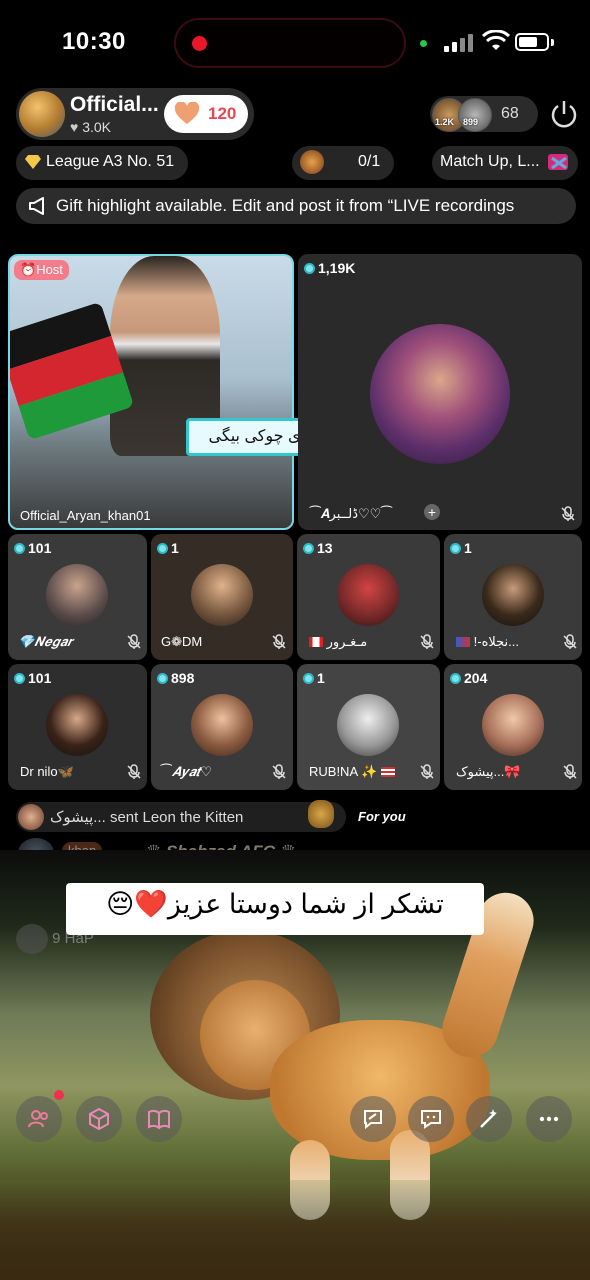 The image size is (590, 1280). I want to click on camera-indicator-icon, so click(423, 43).